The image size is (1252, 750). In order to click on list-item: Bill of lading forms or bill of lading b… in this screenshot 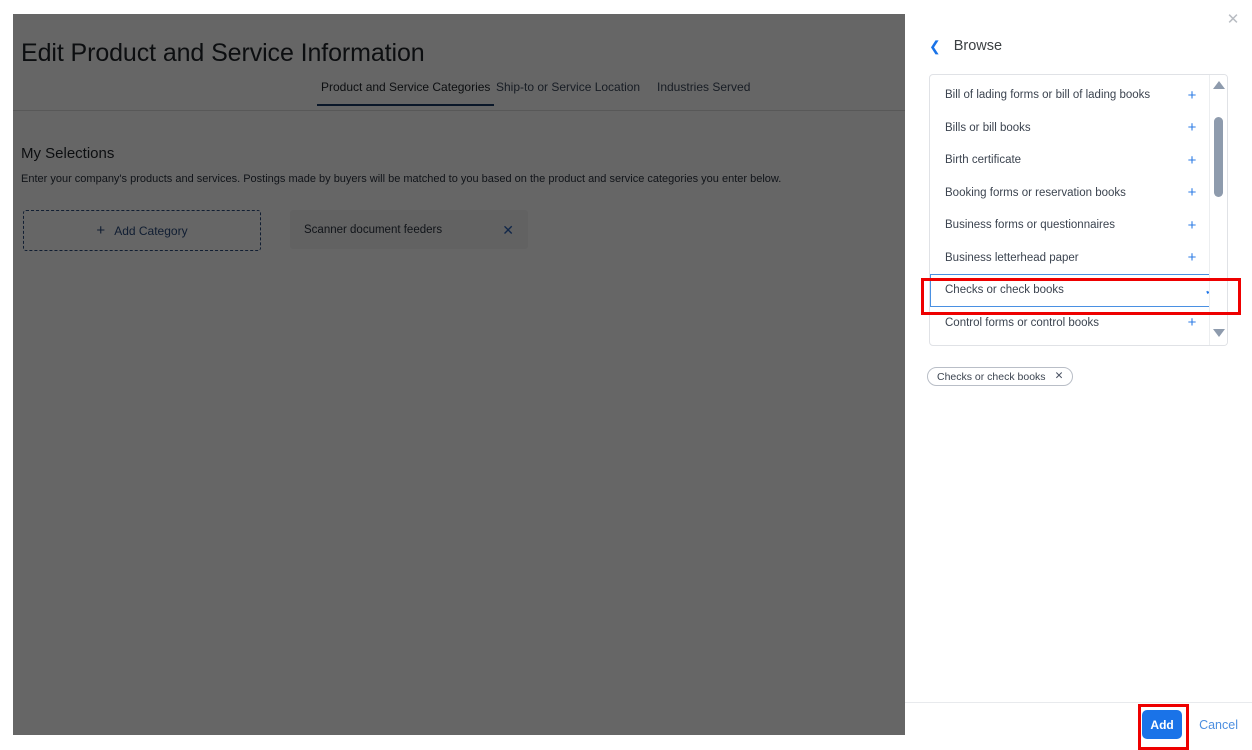, I will do `click(1070, 95)`.